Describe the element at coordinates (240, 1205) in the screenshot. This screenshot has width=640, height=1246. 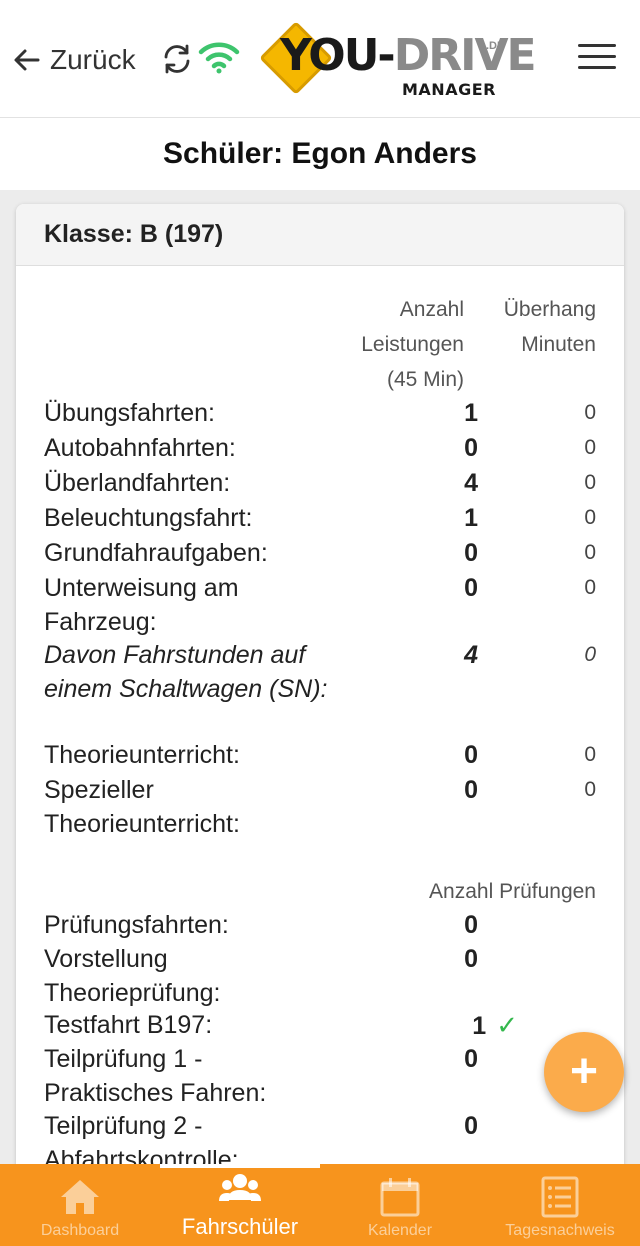
I see `nav-item-fahrschueler: Fahrschüler` at that location.